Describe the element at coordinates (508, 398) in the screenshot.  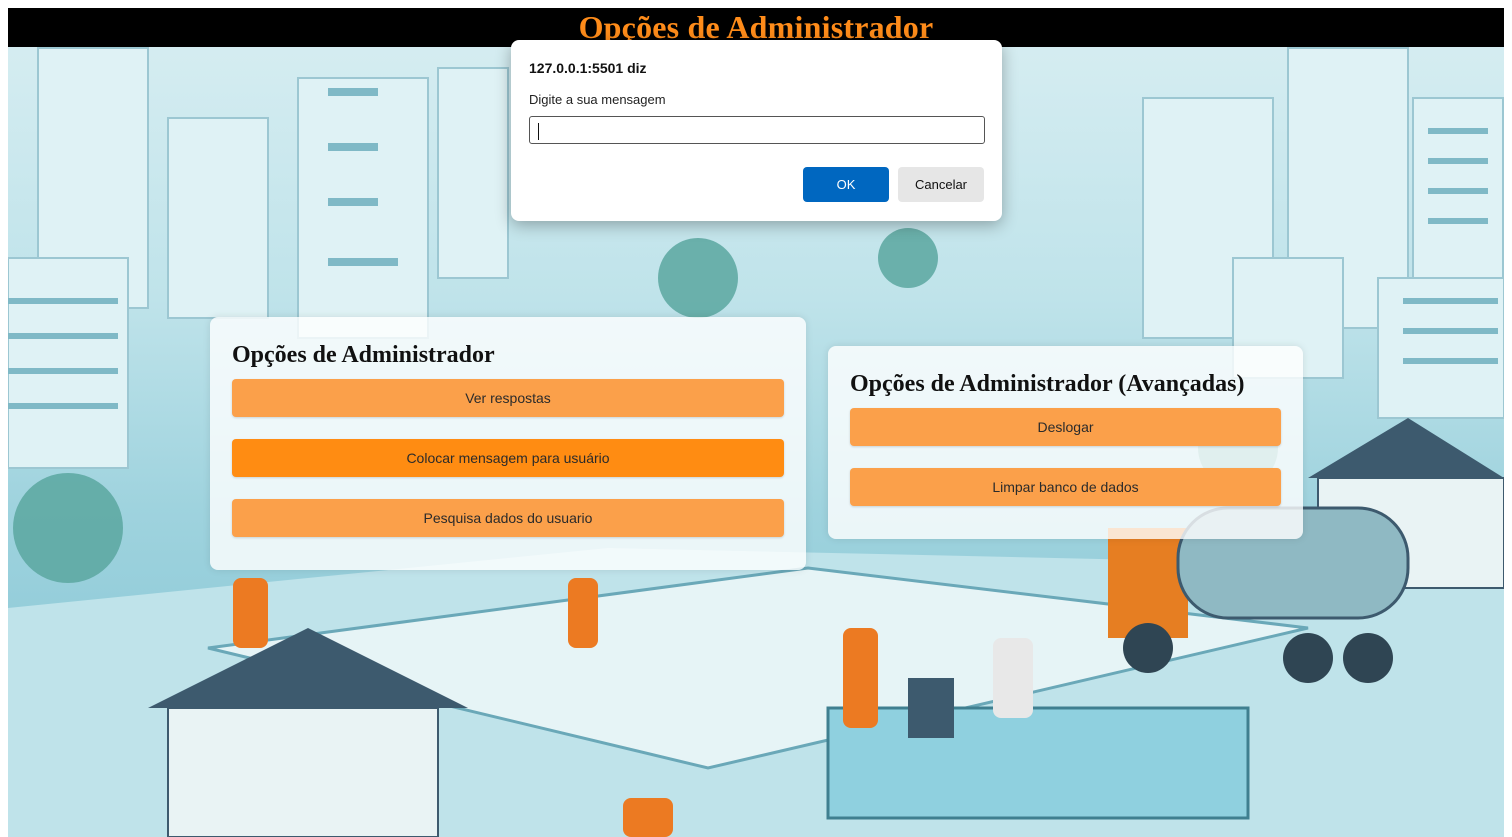
I see `view-responses-button: Ver respostas` at that location.